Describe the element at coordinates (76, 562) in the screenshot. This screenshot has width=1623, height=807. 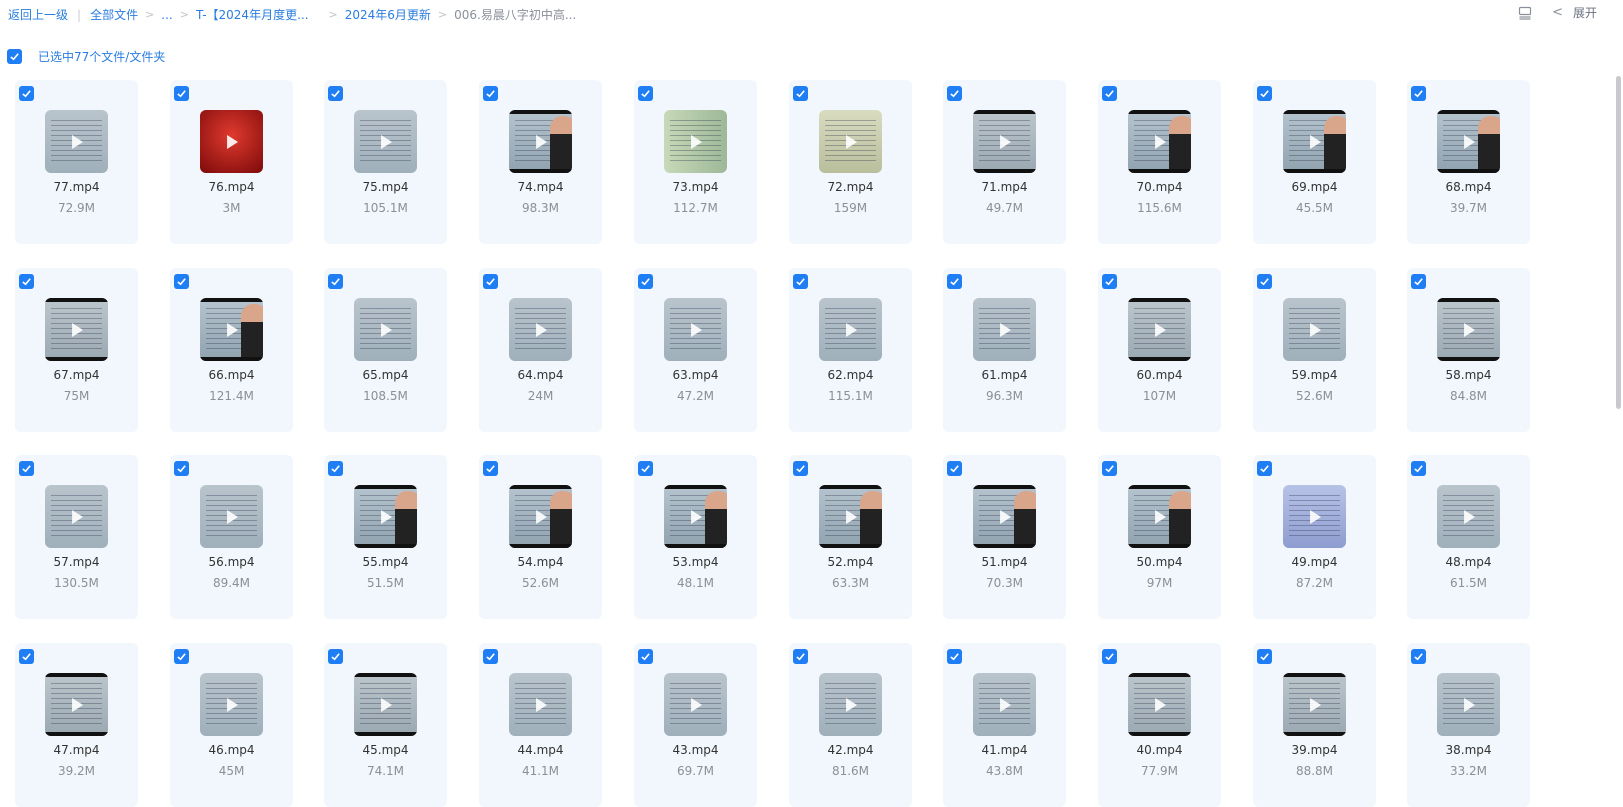
I see `file-name: 57.mp4` at that location.